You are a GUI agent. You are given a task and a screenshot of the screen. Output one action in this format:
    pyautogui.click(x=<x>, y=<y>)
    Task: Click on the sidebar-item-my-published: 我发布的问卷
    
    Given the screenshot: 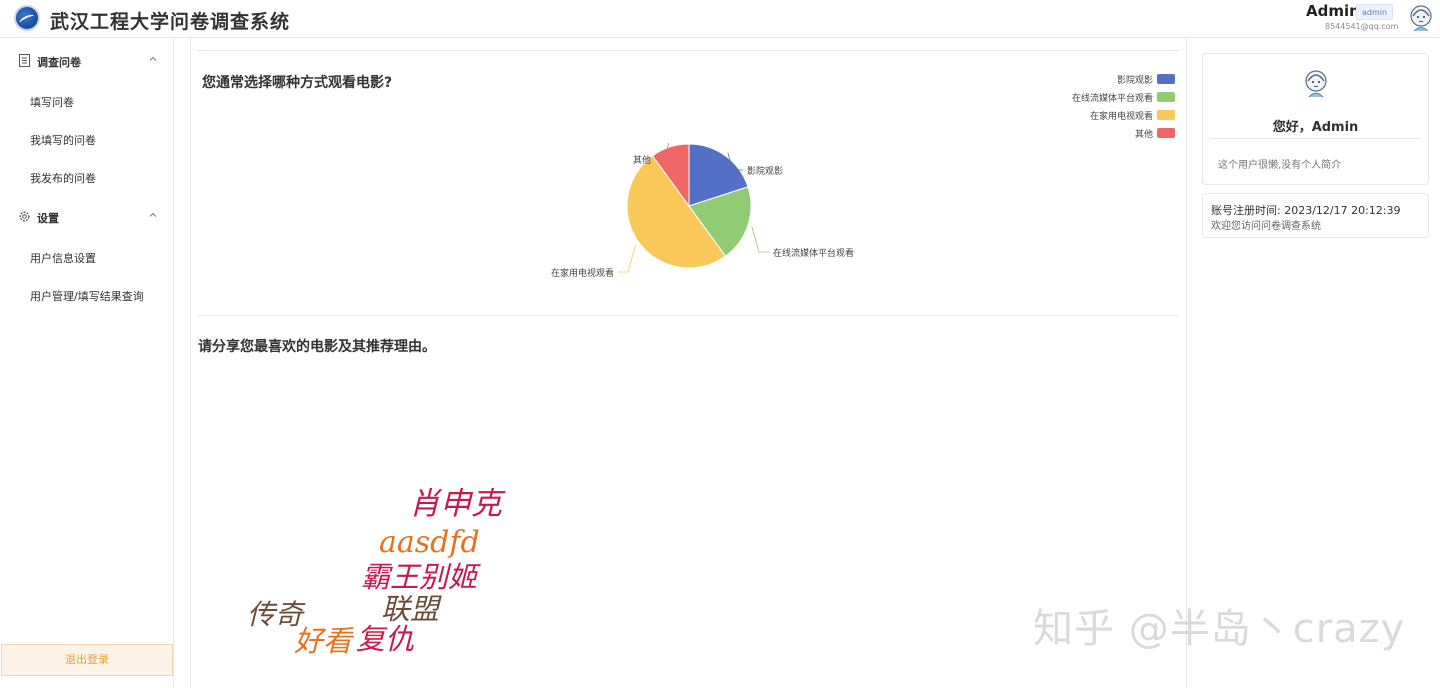 What is the action you would take?
    pyautogui.click(x=86, y=176)
    